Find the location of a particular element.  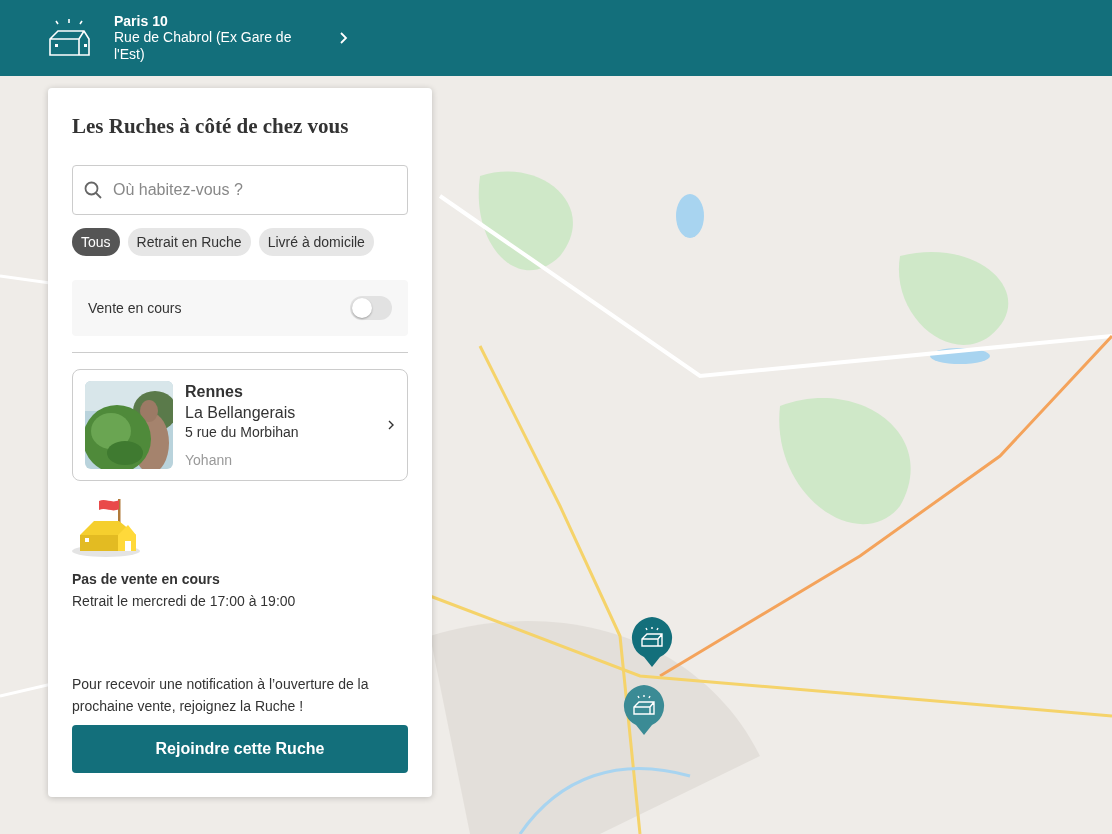

hive-address: Rue de Chabrol (Ex Gare de l'Est) is located at coordinates (203, 46).